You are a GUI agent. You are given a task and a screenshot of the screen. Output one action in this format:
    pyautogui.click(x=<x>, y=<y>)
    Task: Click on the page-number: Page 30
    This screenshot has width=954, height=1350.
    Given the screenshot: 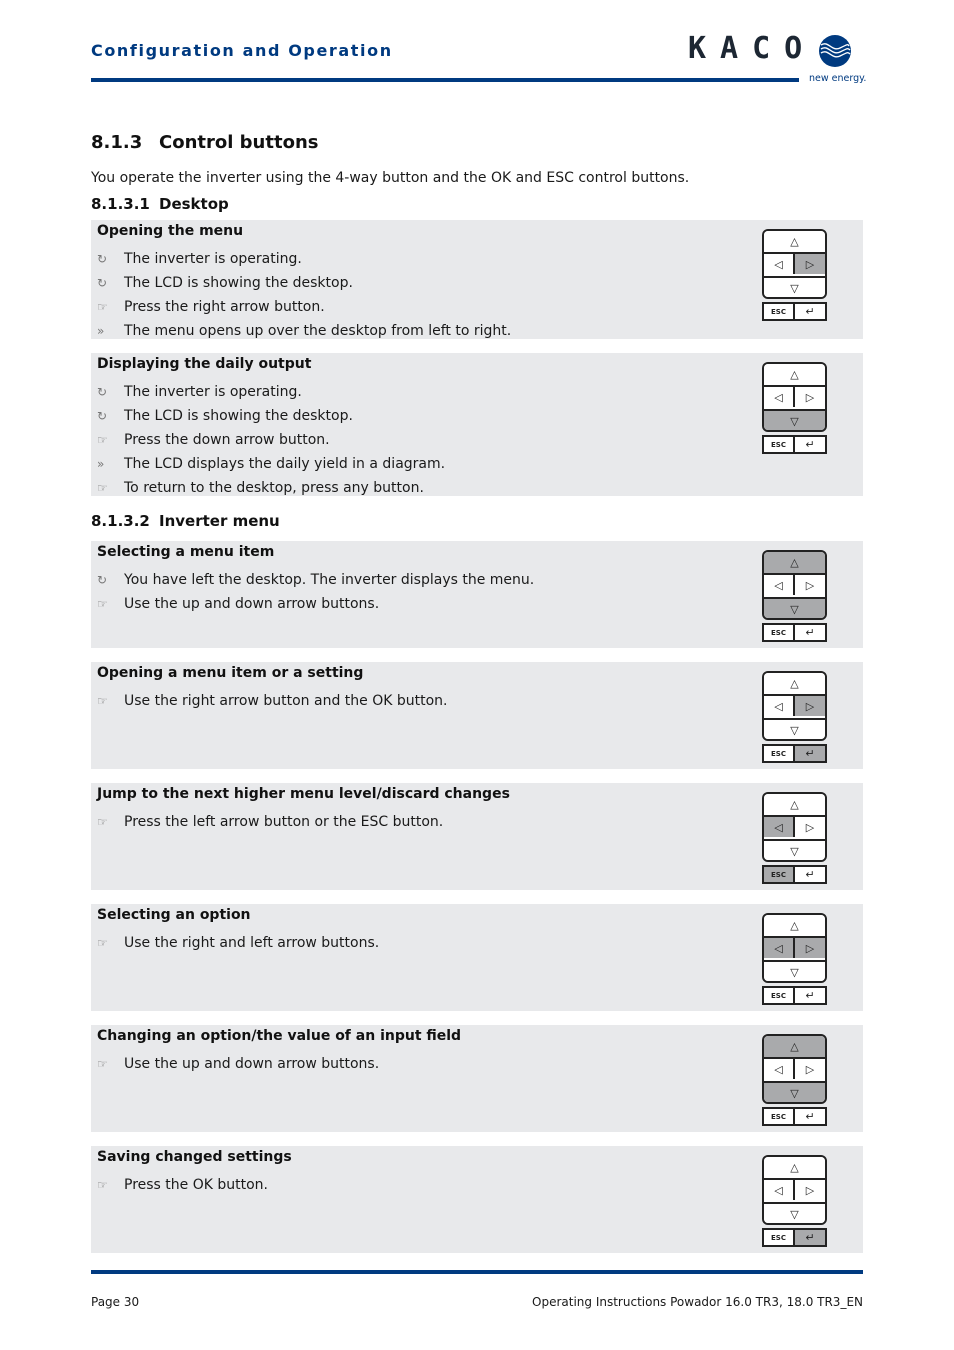 What is the action you would take?
    pyautogui.click(x=115, y=1302)
    